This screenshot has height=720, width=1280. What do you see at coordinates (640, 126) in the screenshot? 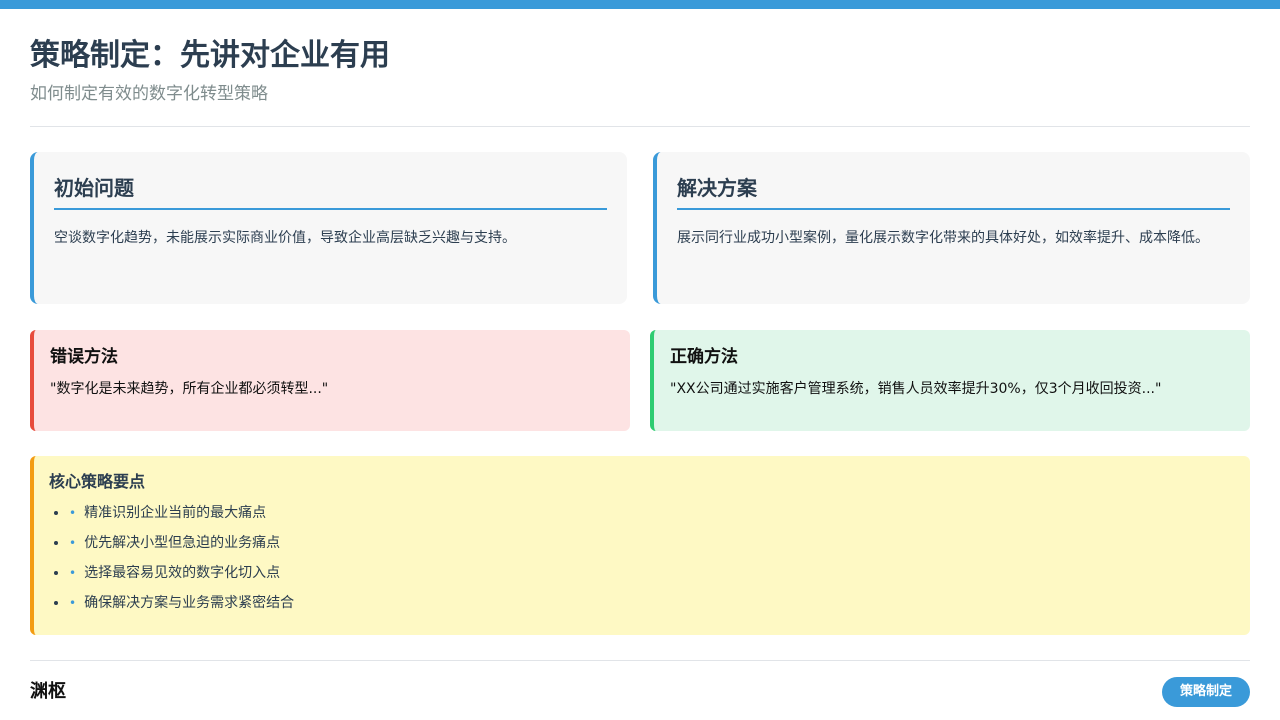
I see `header-divider` at bounding box center [640, 126].